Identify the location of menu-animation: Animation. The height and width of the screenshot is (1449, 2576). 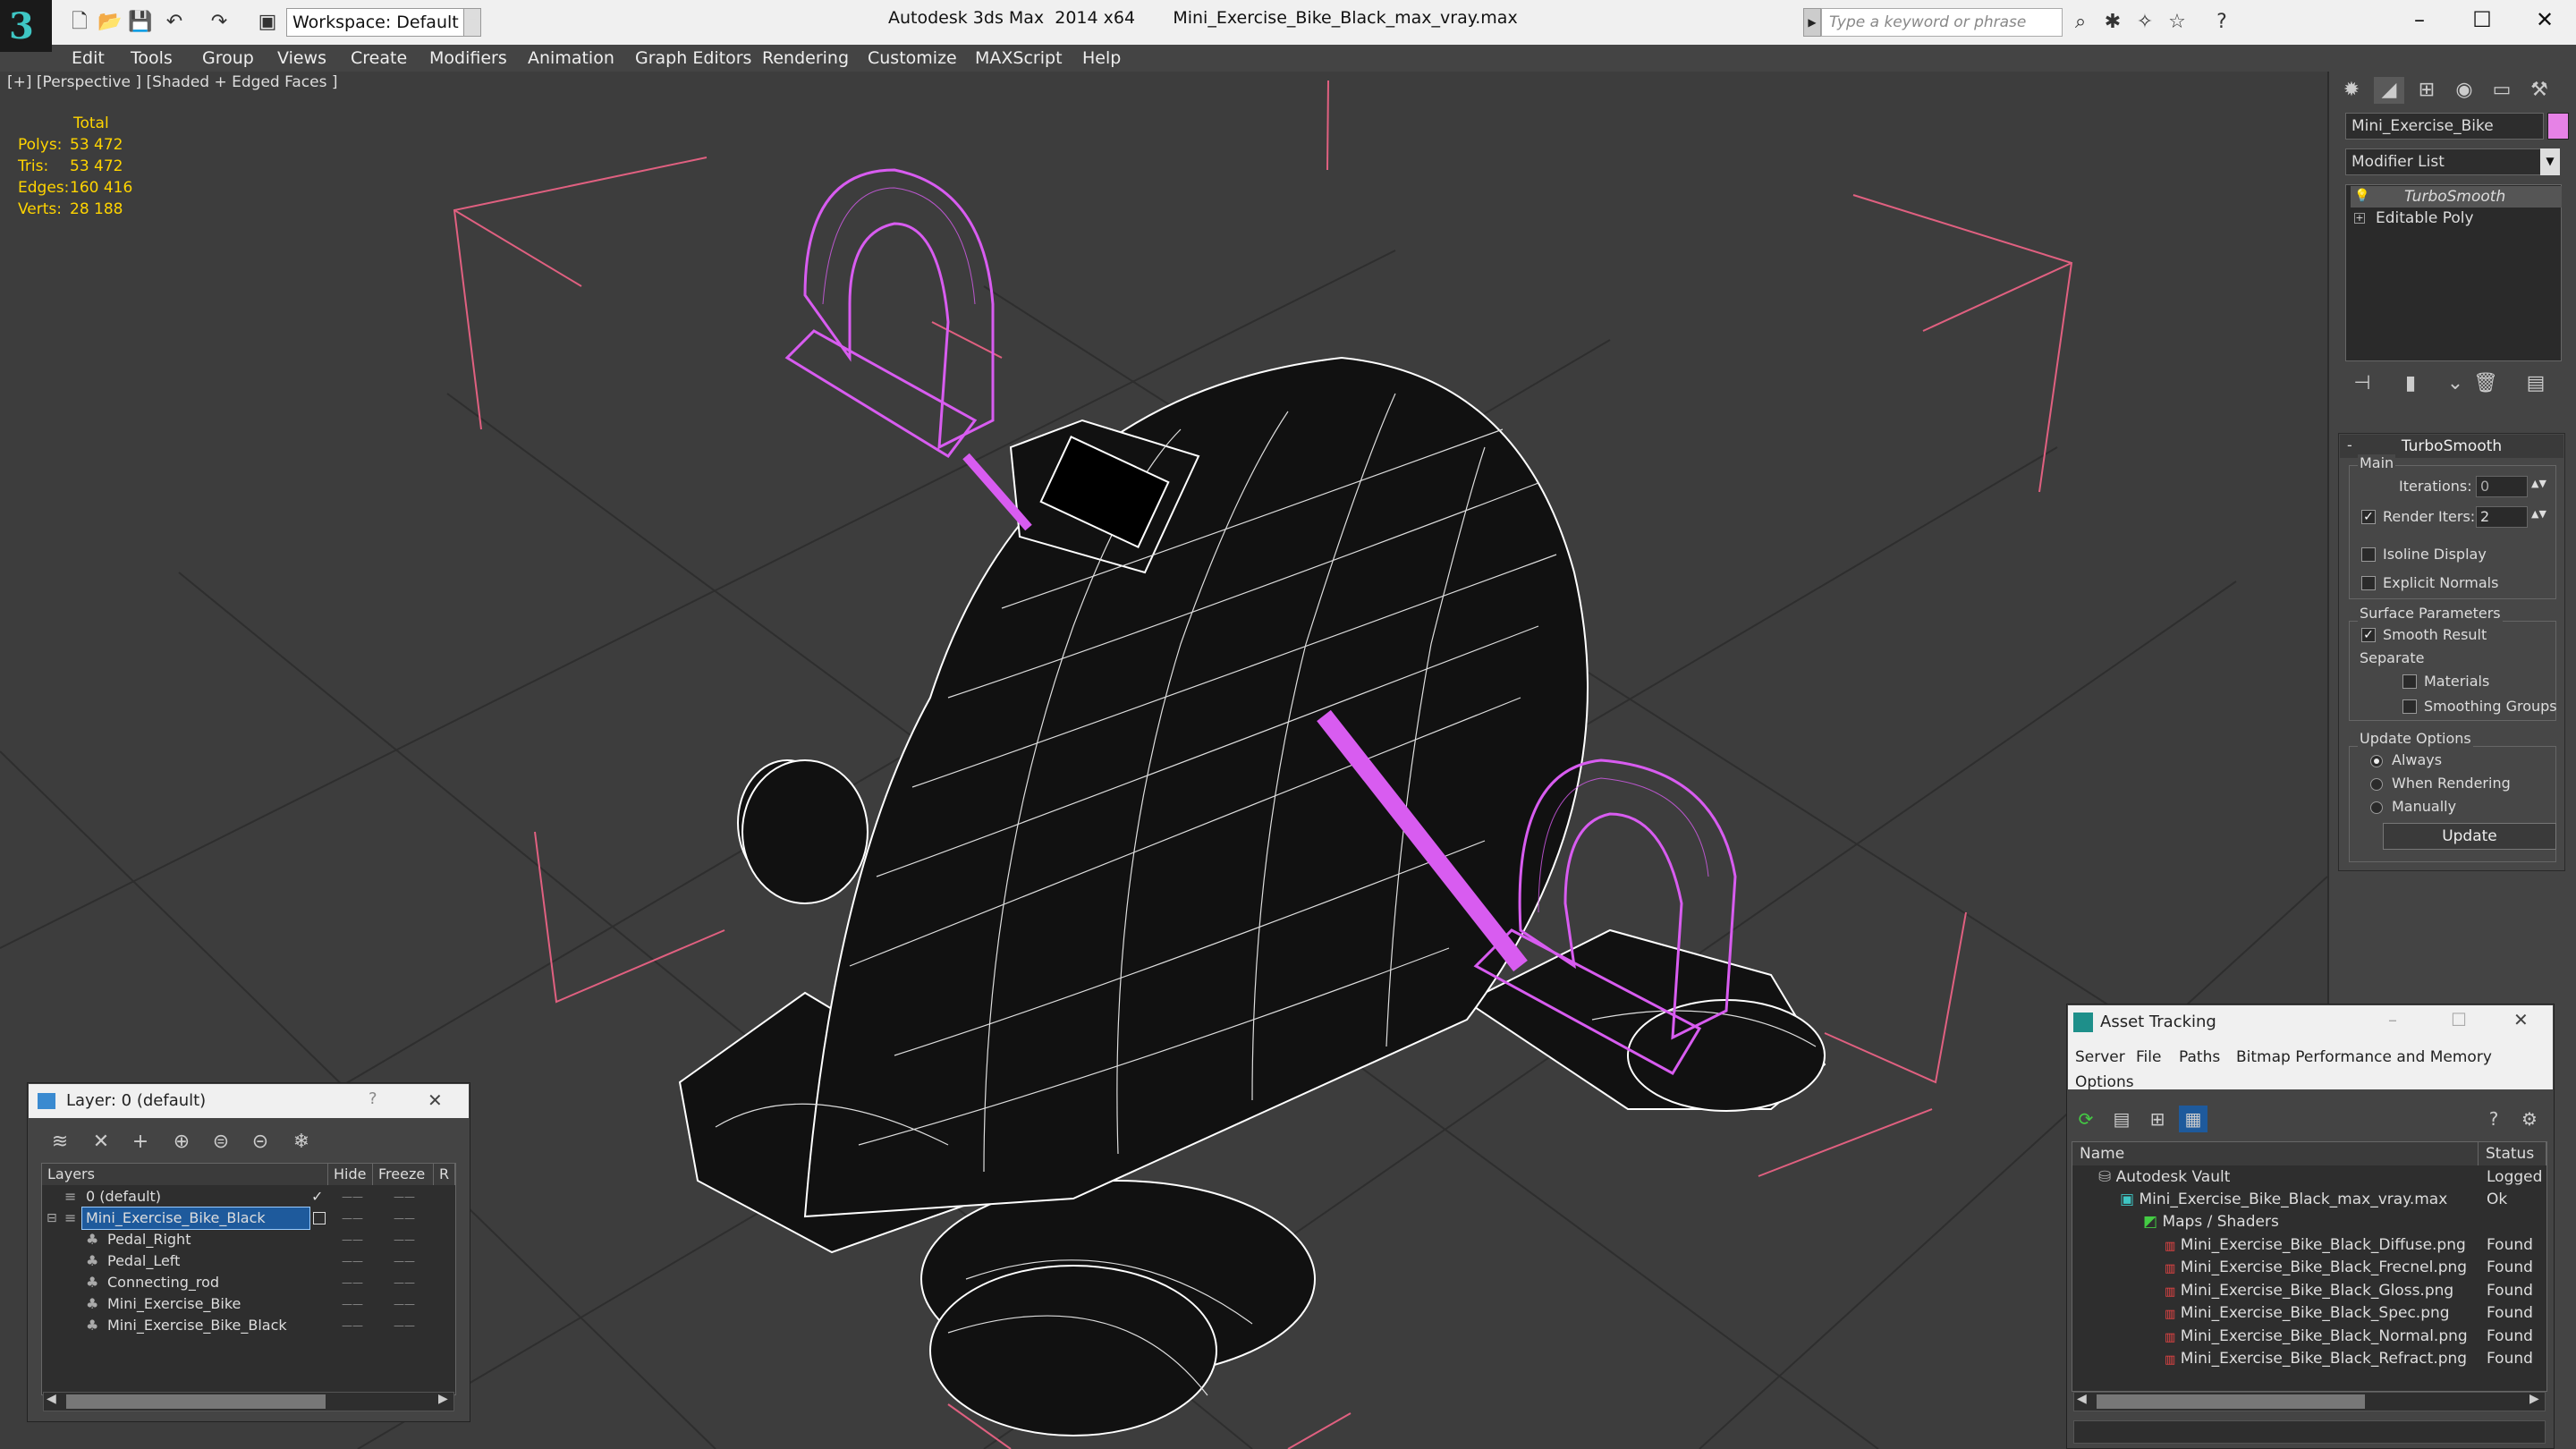
(571, 58).